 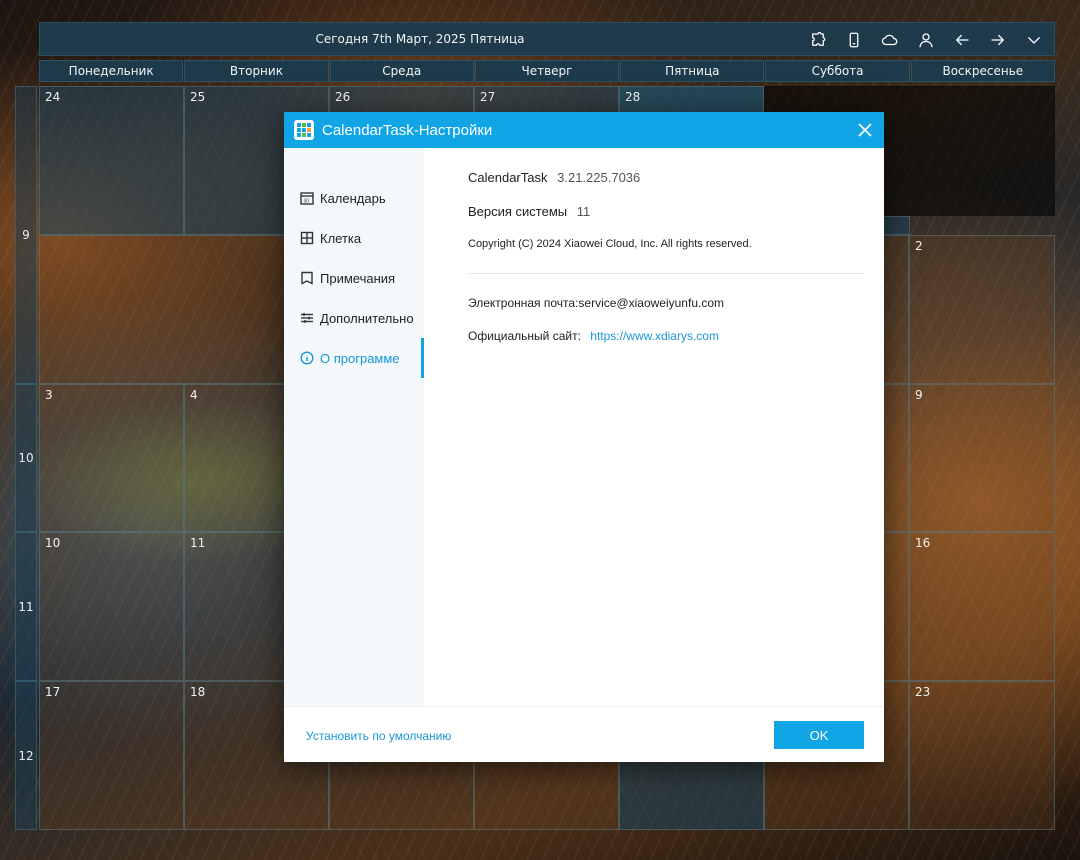 I want to click on app-version: 3.21.225.7036, so click(x=599, y=177).